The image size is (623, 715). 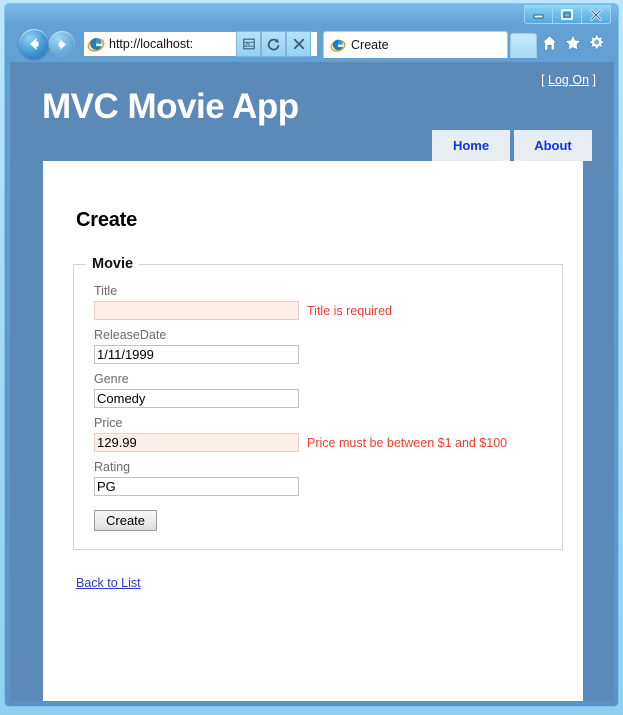 I want to click on stop-icon, so click(x=298, y=44).